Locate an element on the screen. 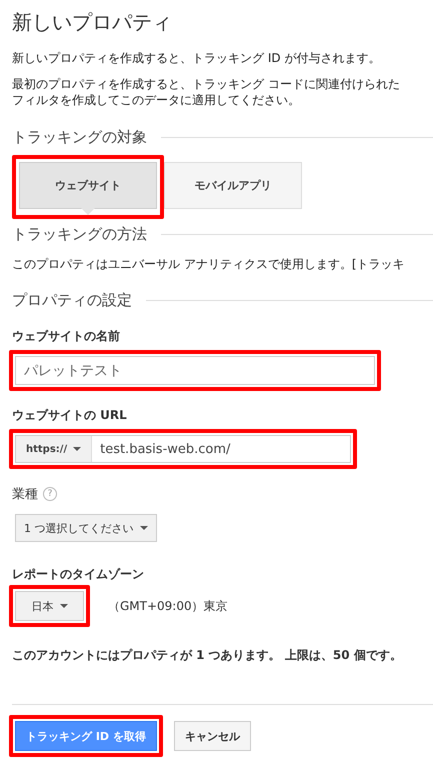  intro-text: 最初のプロパティを作成すると、トラッキング コードに関連付けられた is located at coordinates (206, 84).